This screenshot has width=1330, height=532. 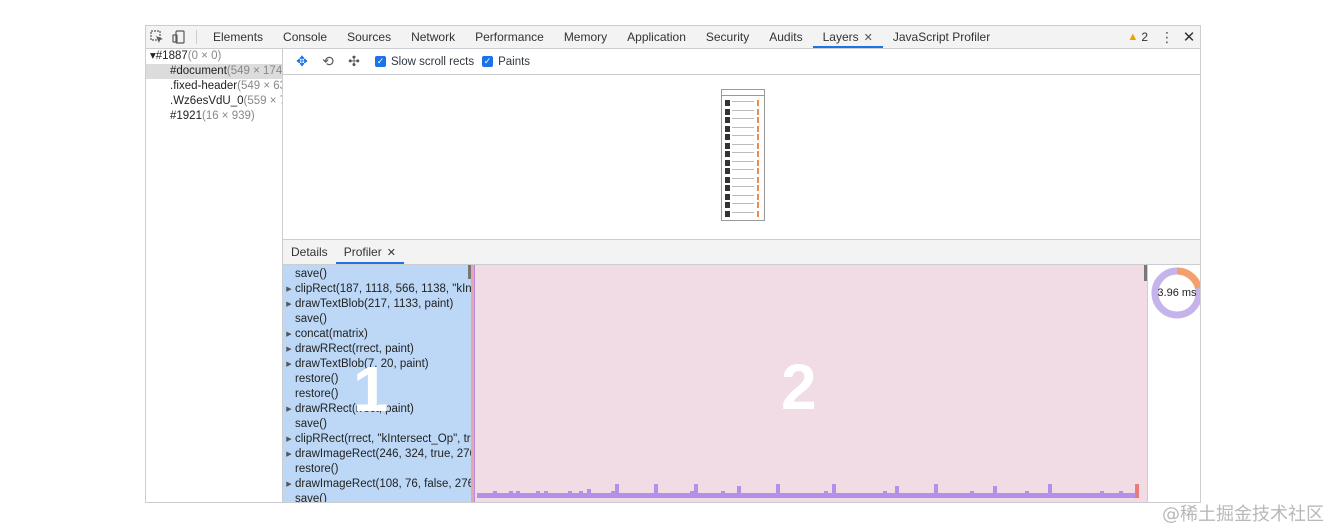 I want to click on paints-checkbox: ✓ Paints, so click(x=506, y=62).